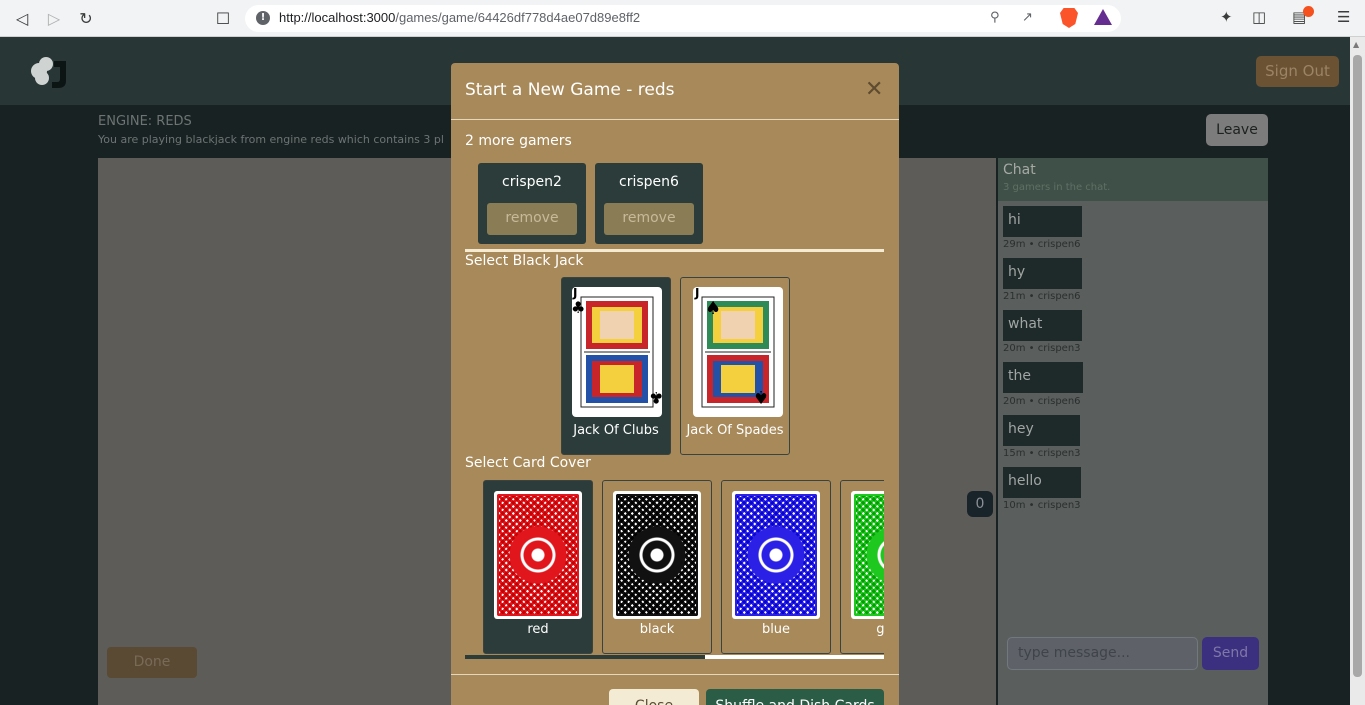 This screenshot has width=1365, height=705. I want to click on select-cover-label: Select Card Cover, so click(528, 463).